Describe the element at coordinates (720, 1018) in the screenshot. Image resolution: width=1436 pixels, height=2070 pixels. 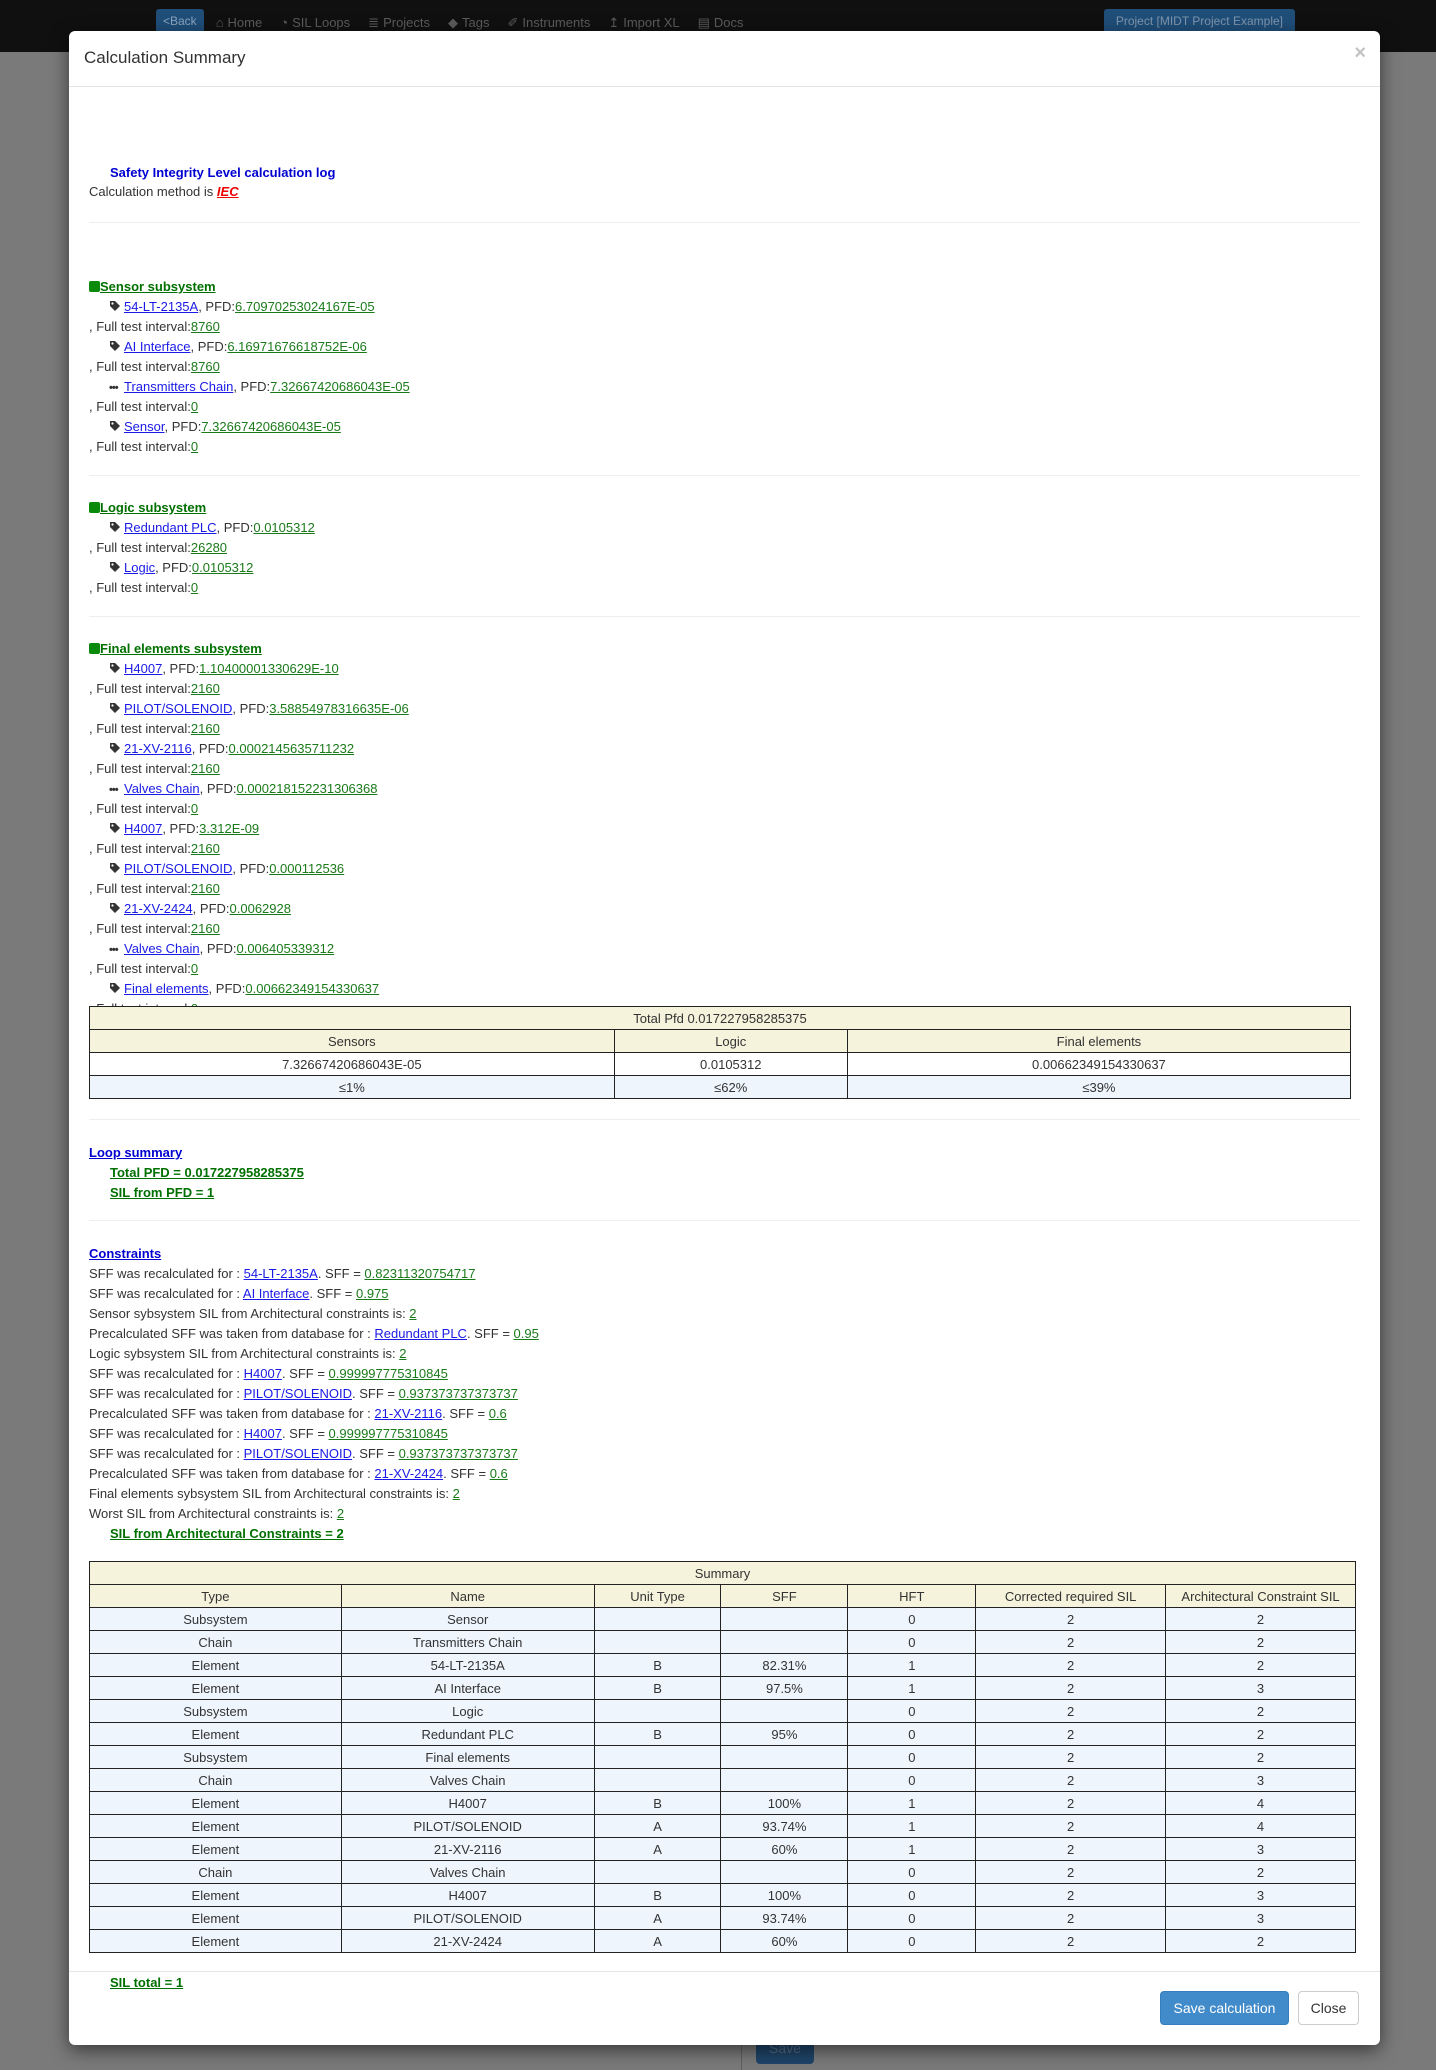
I see `total-pfd-title: Total Pfd 0.017227958285375` at that location.